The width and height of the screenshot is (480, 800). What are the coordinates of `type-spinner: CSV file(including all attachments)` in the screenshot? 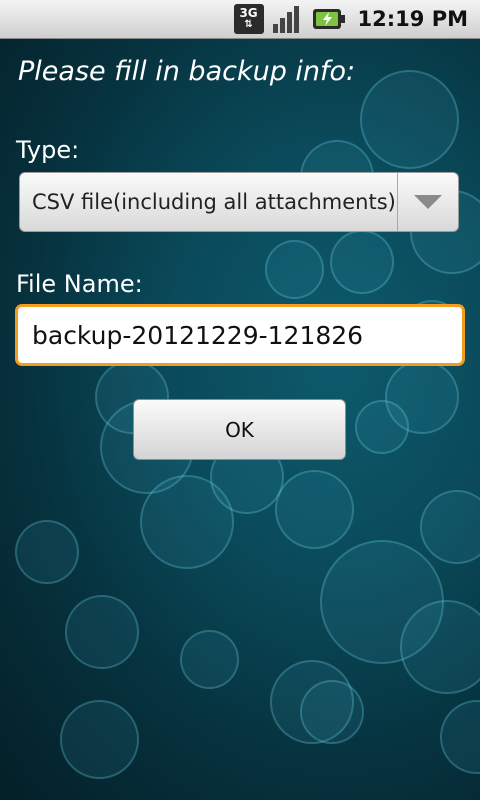 It's located at (239, 202).